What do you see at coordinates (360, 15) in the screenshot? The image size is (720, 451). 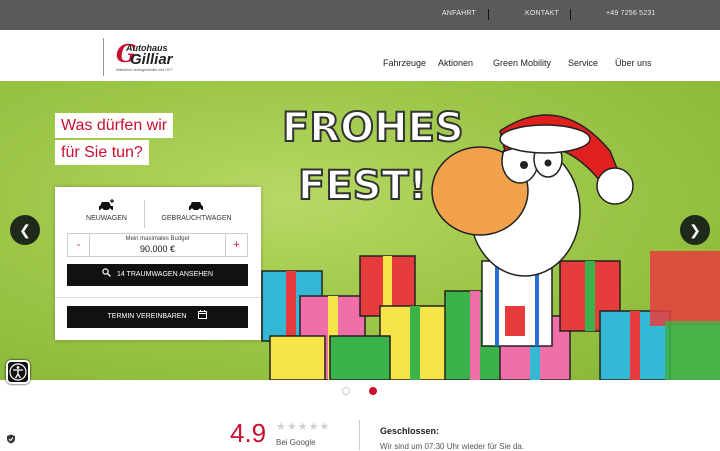 I see `top-bar: ANFAHRT KONTAKT +49 7256 5231` at bounding box center [360, 15].